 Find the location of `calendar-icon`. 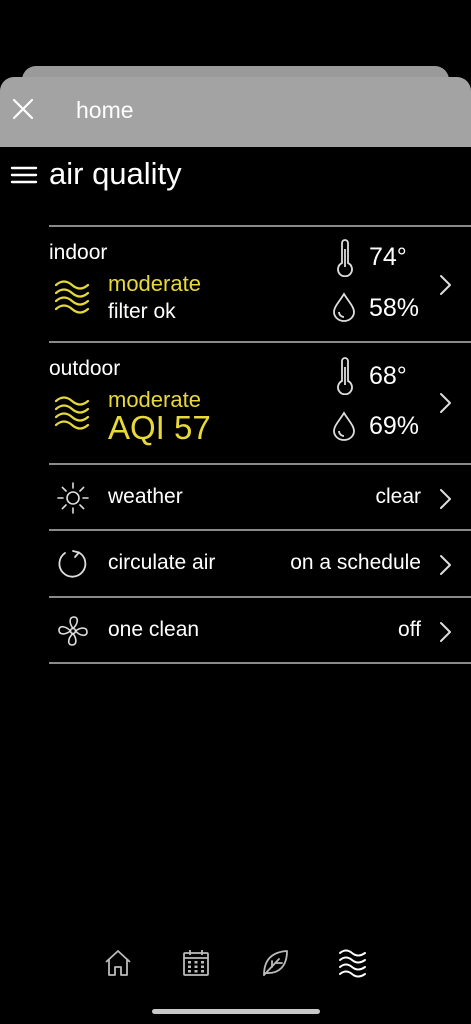

calendar-icon is located at coordinates (196, 963).